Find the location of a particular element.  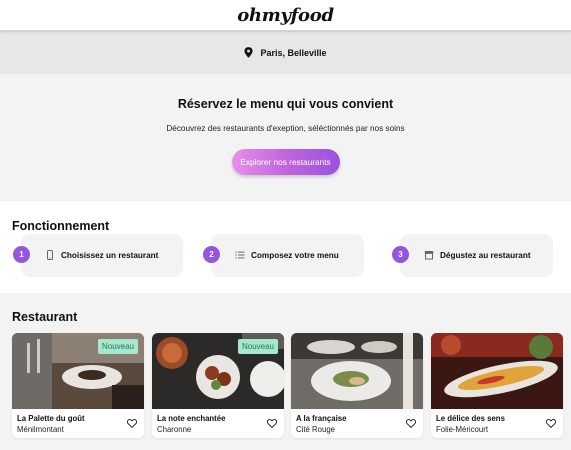

step-2-card: 2 Composez votre menu is located at coordinates (283, 255).